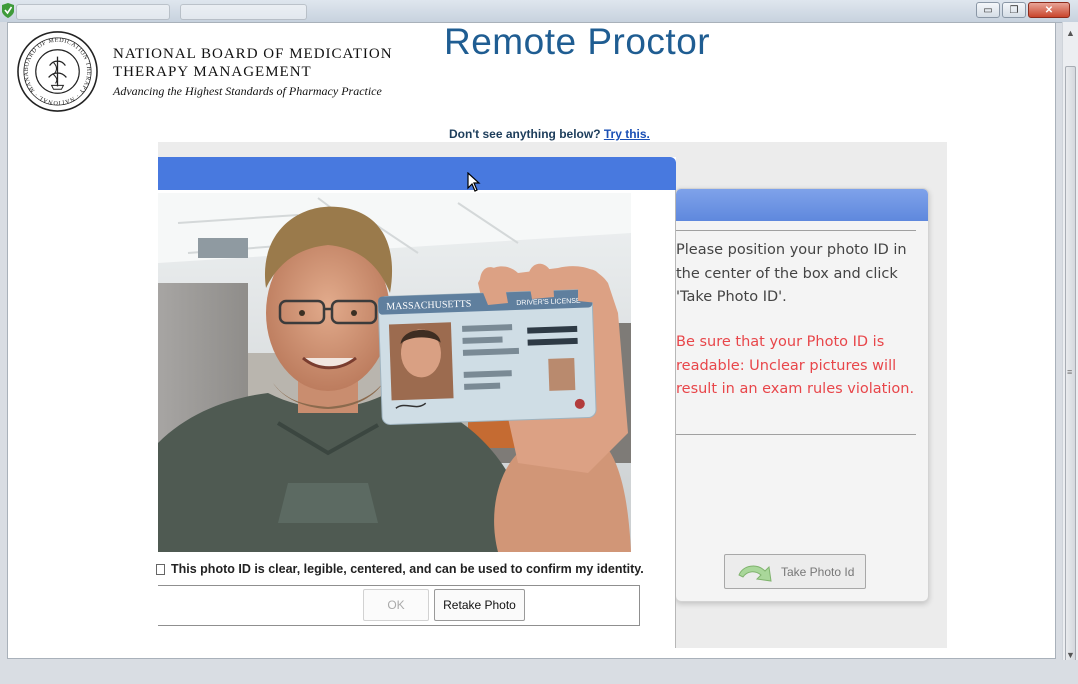 This screenshot has width=1078, height=684. What do you see at coordinates (1070, 655) in the screenshot?
I see `scroll-down-arrow-icon: ▼` at bounding box center [1070, 655].